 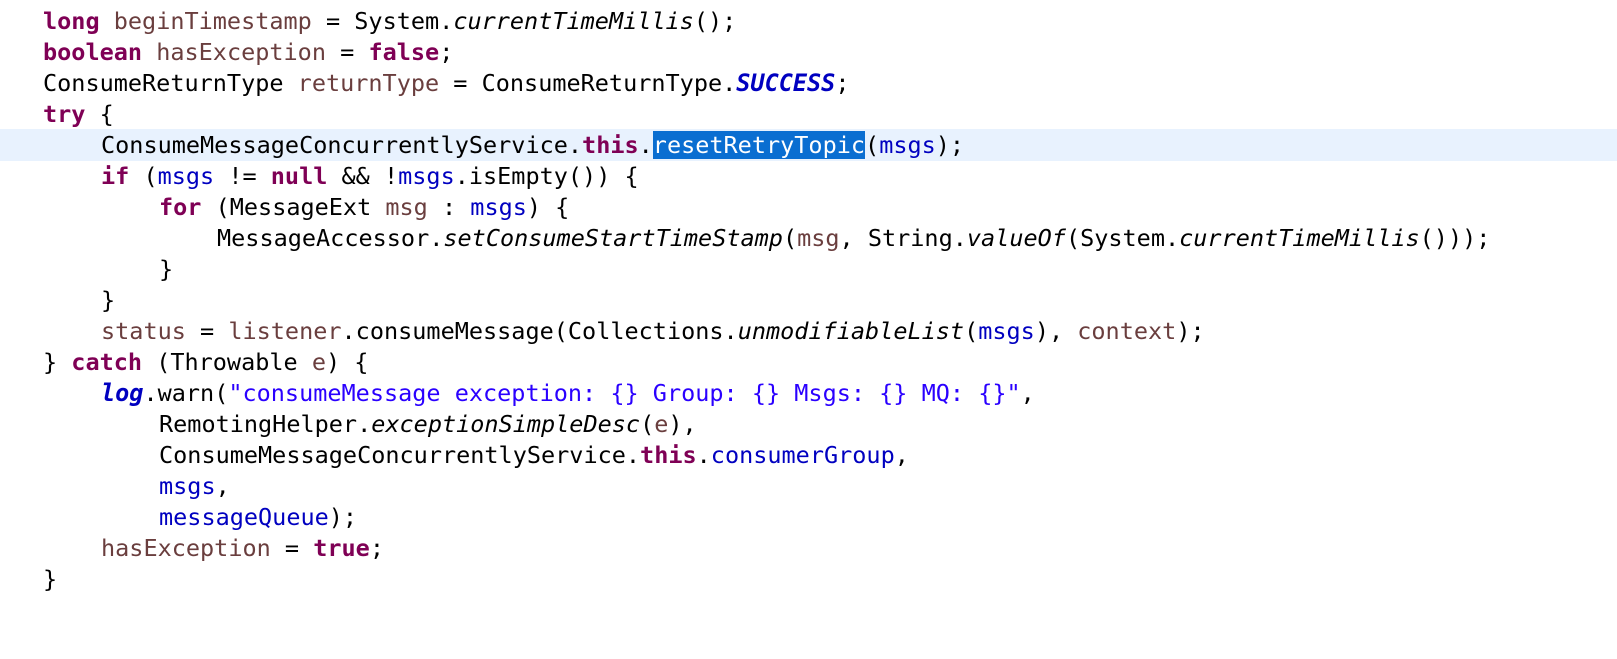 I want to click on code-token: ()));, so click(x=1455, y=238).